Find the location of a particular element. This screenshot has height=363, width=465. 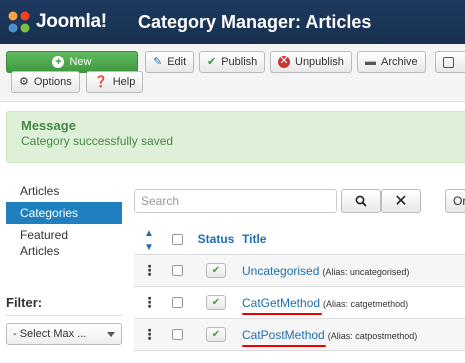

archive-button: ▬ Archive is located at coordinates (391, 62).